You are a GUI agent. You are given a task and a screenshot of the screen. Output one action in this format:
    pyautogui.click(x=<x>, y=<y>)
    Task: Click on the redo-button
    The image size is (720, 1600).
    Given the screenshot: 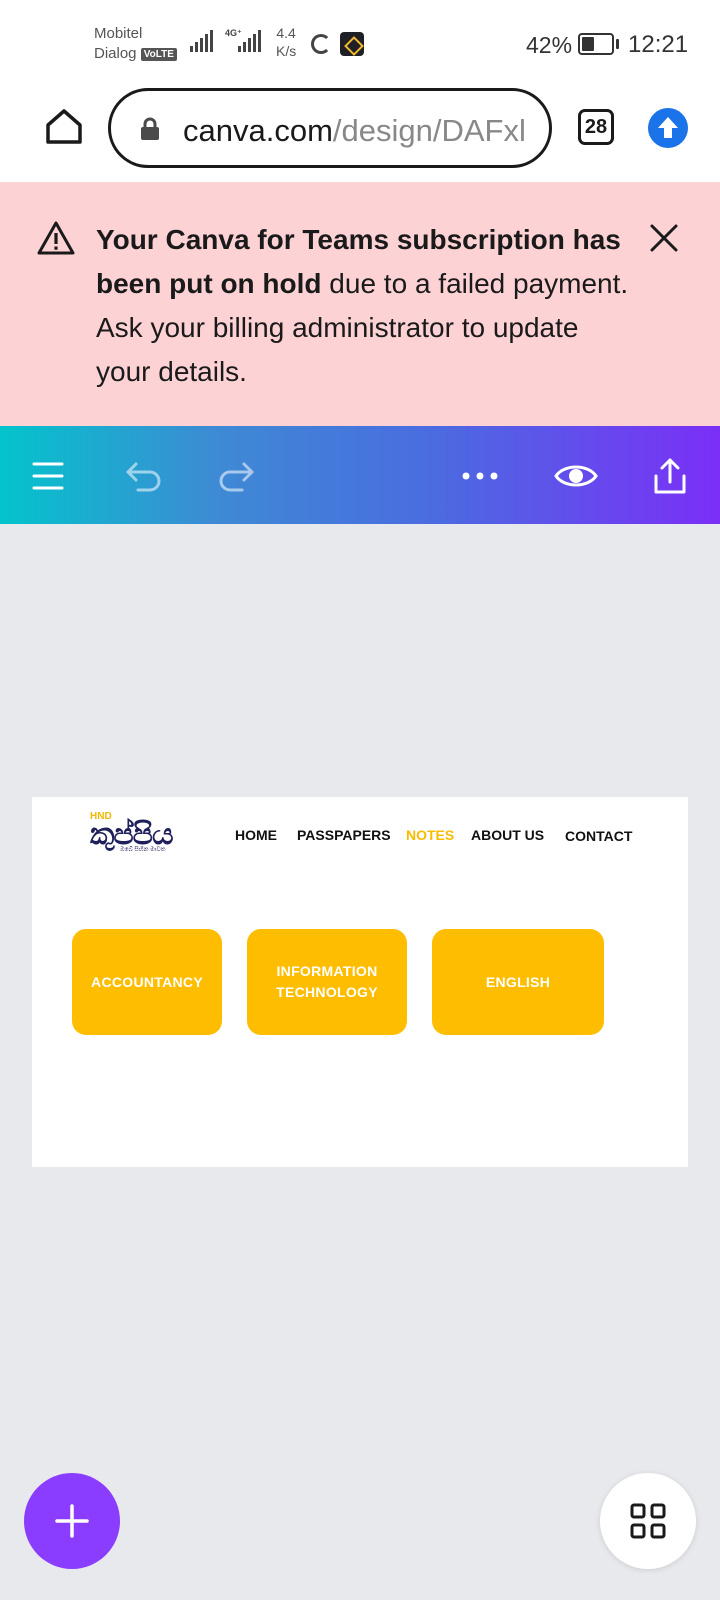 What is the action you would take?
    pyautogui.click(x=236, y=476)
    